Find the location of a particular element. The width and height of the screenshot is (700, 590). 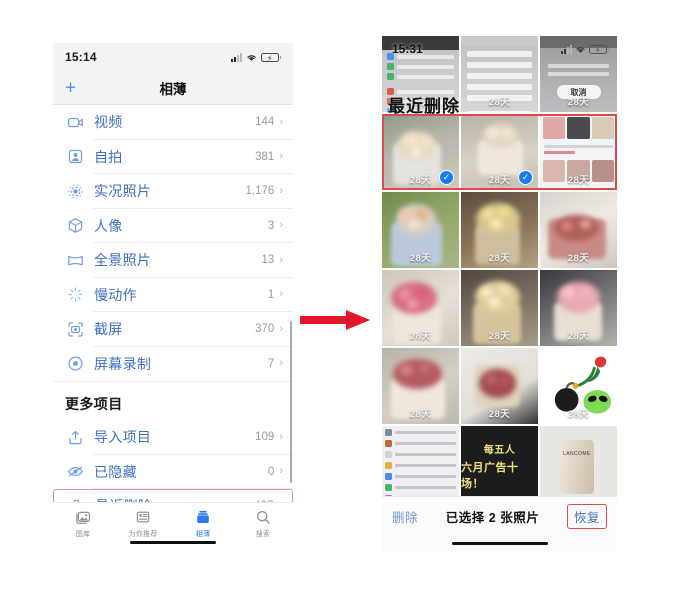

album-label: 实况照片 is located at coordinates (123, 191).